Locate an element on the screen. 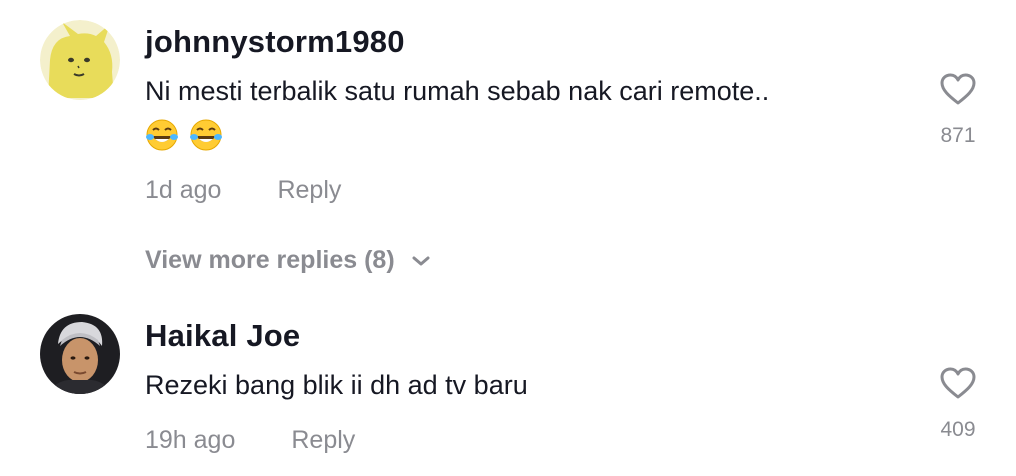  view-more-replies-label: View more replies (8) is located at coordinates (270, 260).